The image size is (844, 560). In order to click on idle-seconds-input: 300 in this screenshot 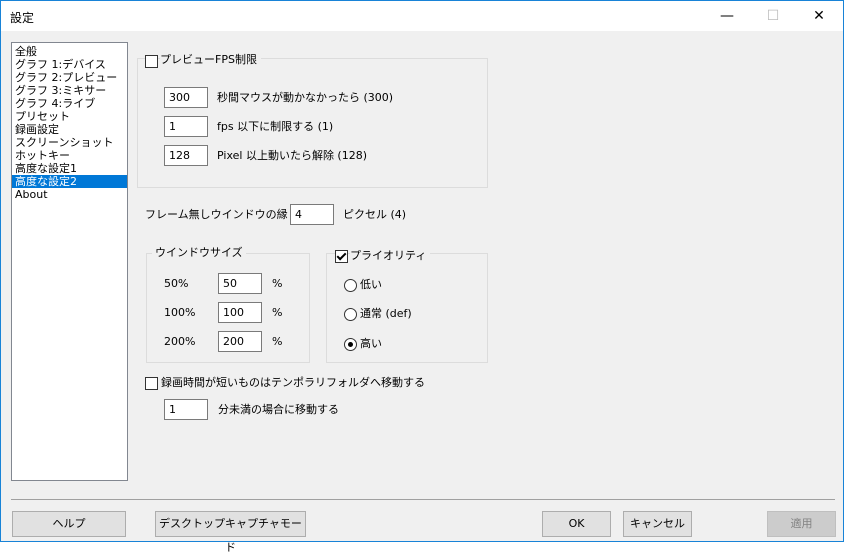, I will do `click(186, 97)`.